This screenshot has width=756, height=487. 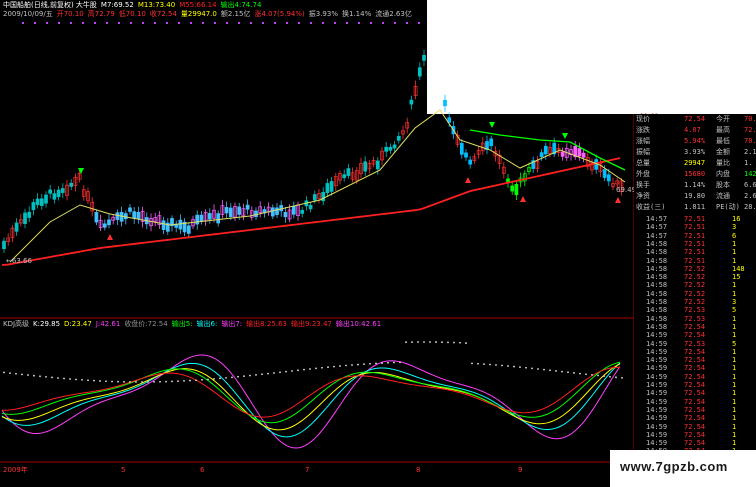 What do you see at coordinates (78, 324) in the screenshot?
I see `indicator-header-item-2: D:23.47` at bounding box center [78, 324].